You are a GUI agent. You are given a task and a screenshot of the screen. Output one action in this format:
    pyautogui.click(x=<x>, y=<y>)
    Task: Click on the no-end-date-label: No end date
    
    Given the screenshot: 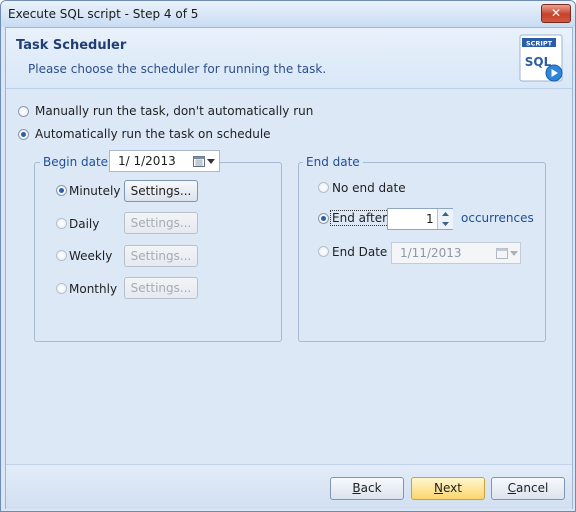 What is the action you would take?
    pyautogui.click(x=369, y=188)
    